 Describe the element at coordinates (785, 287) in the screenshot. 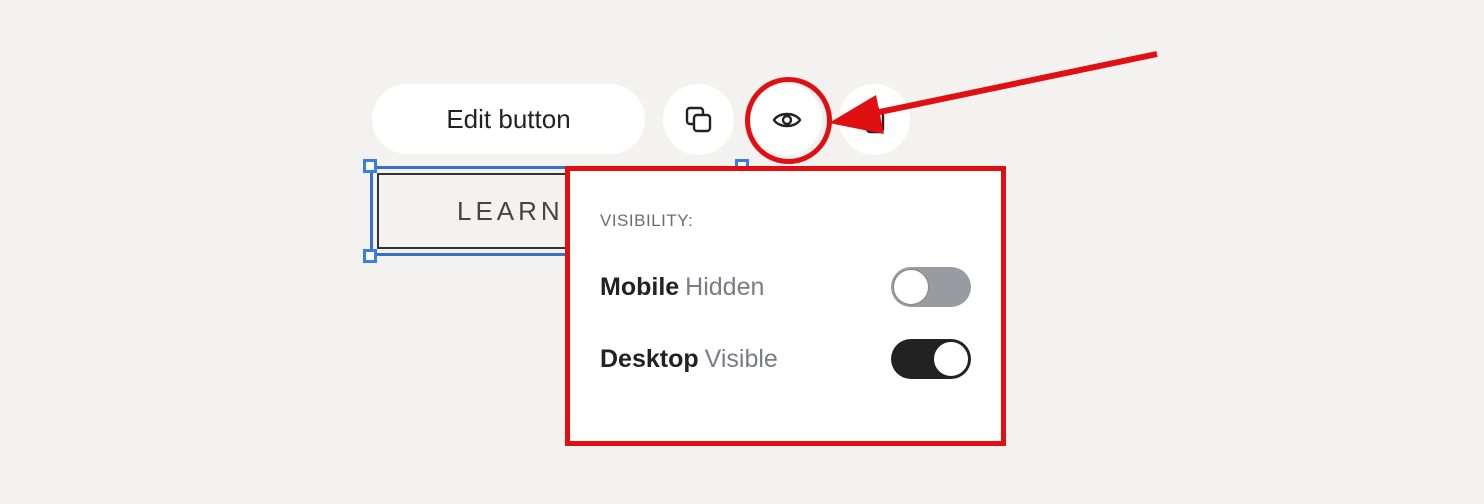

I see `visibility-row-mobile: Mobile Hidden` at that location.